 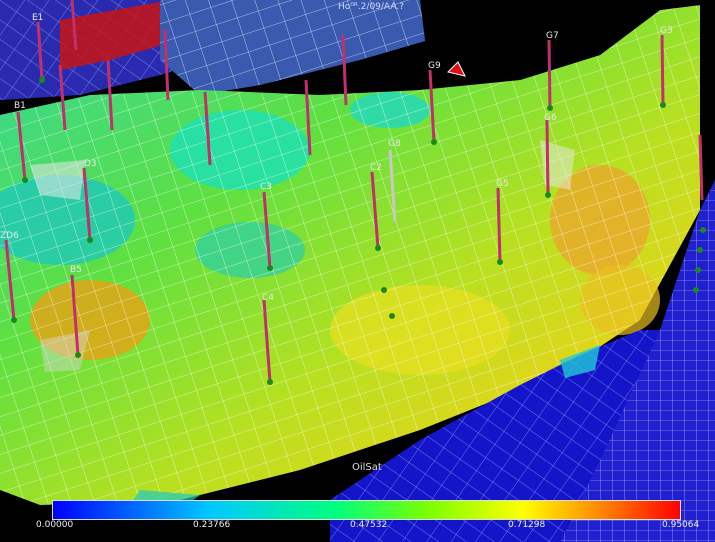 I want to click on color-legend, so click(x=366, y=510).